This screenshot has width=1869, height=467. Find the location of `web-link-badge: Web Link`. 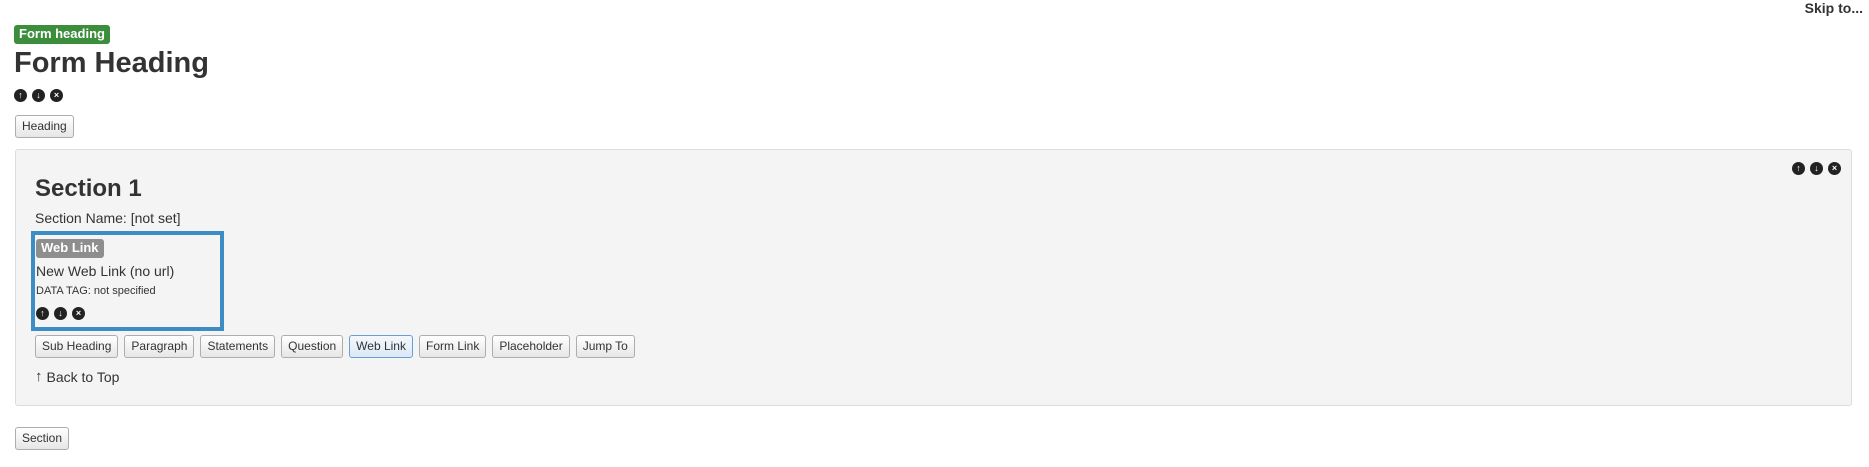

web-link-badge: Web Link is located at coordinates (70, 248).